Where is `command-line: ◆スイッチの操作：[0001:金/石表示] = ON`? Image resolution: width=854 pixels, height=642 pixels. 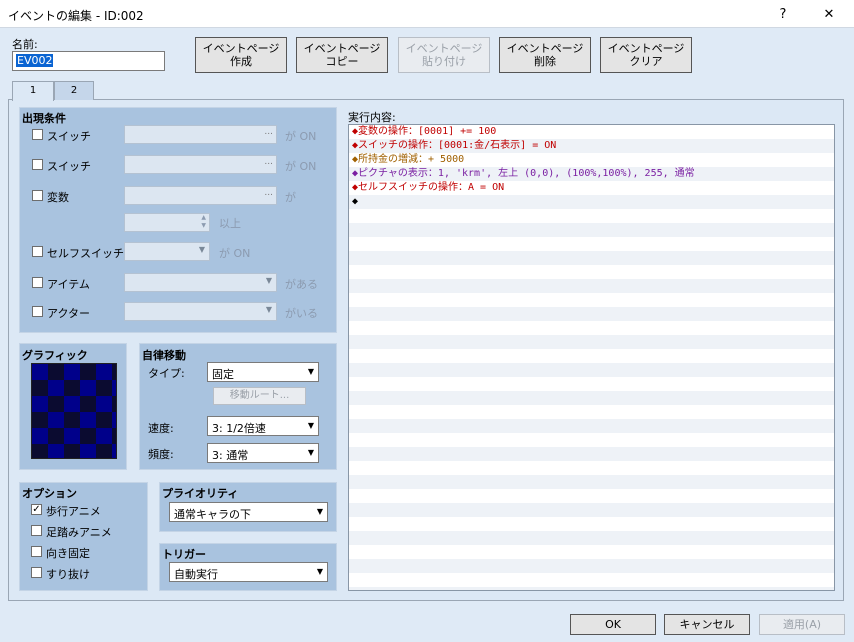
command-line: ◆スイッチの操作：[0001:金/石表示] = ON is located at coordinates (454, 146).